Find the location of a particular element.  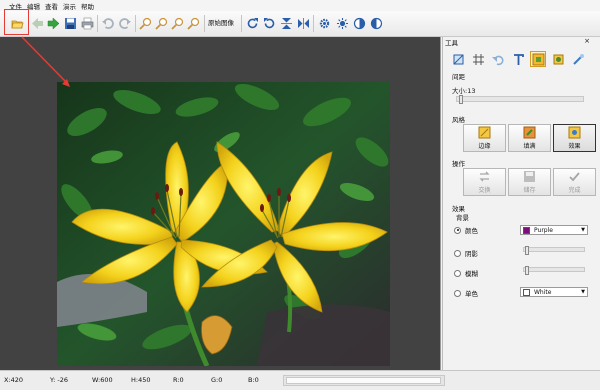

size-label: 大小:13 is located at coordinates (464, 91).